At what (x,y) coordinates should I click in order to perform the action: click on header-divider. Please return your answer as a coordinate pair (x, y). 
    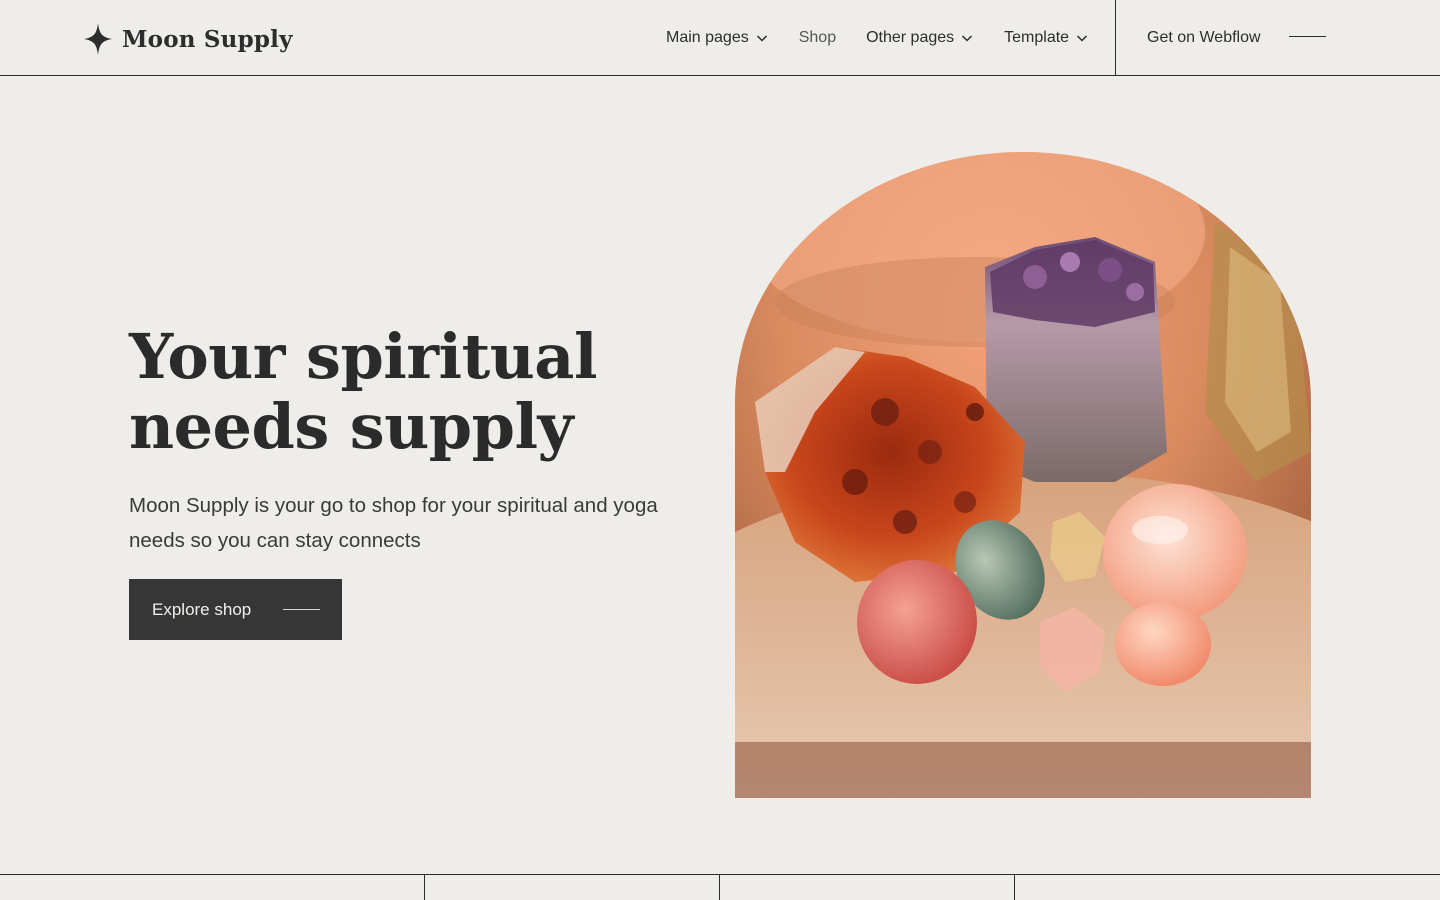
    Looking at the image, I should click on (1115, 38).